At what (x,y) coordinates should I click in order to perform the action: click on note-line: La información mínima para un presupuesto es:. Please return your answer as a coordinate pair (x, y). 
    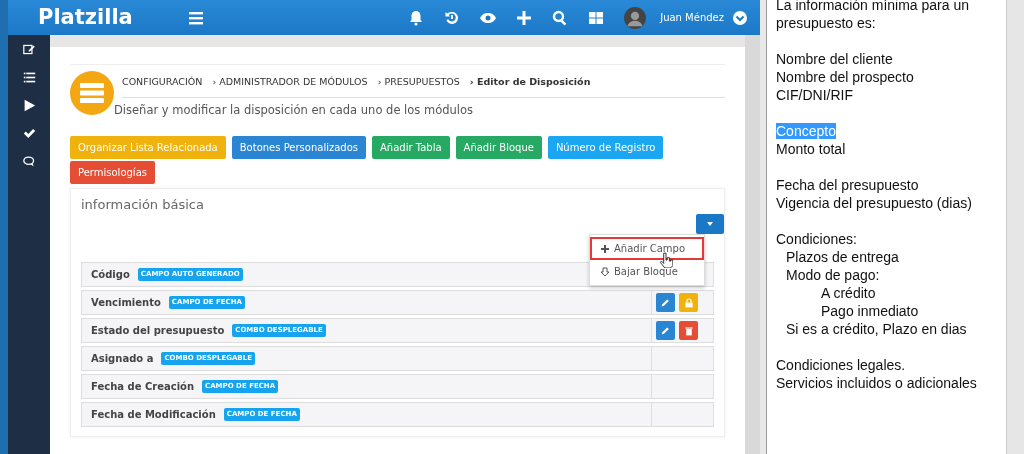
    Looking at the image, I should click on (872, 15).